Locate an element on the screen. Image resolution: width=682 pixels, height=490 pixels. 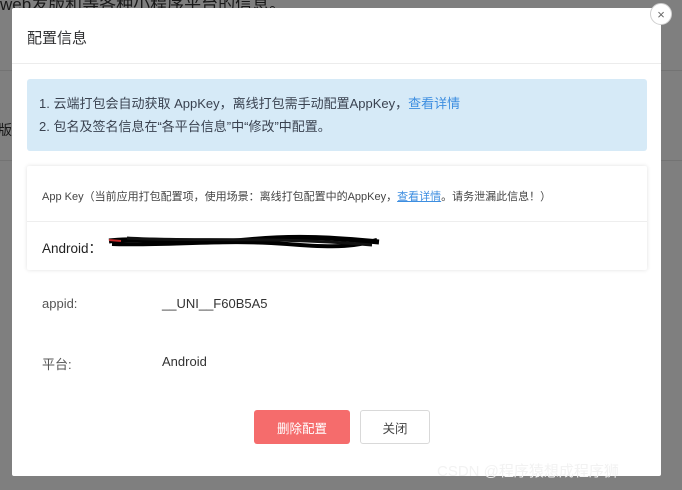
appkey-header-text: App Key（当前应用打包配置项，使用场景：离线打包配置中的AppKey， is located at coordinates (220, 197).